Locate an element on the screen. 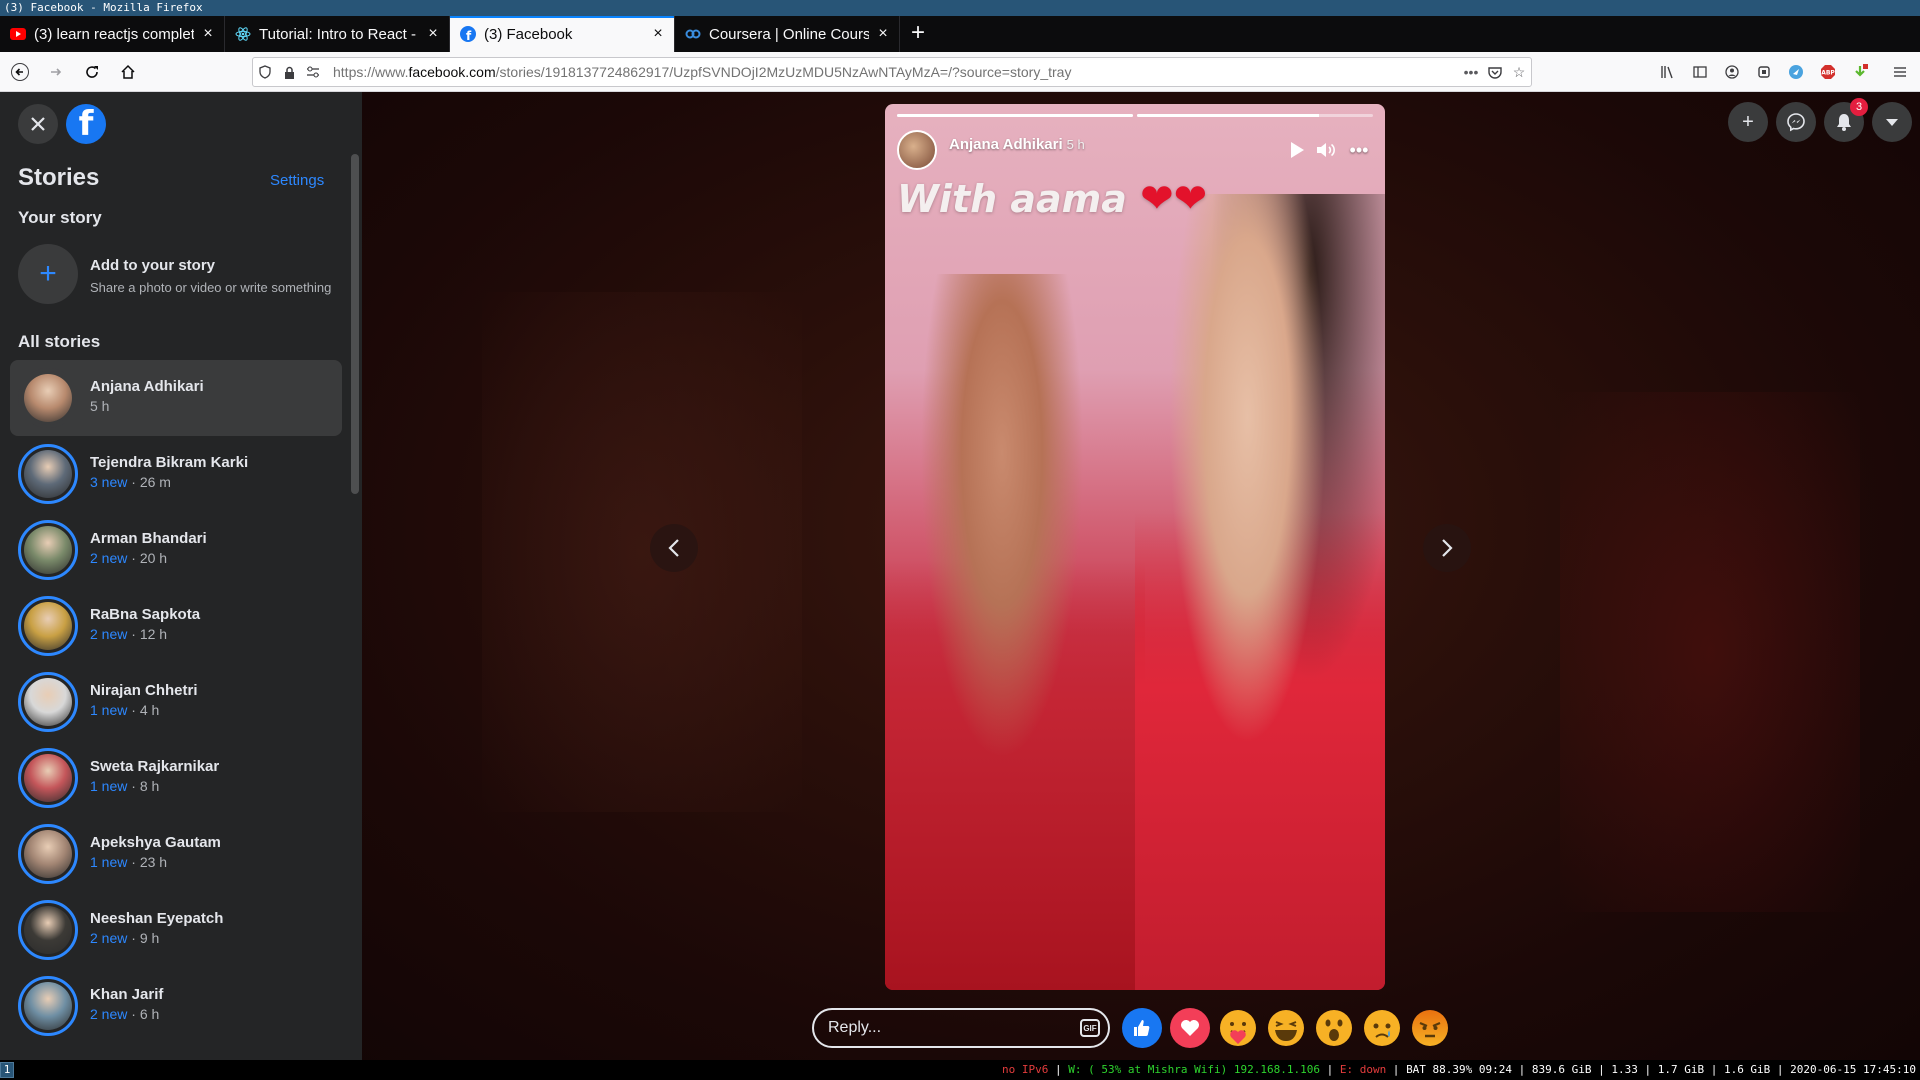 The height and width of the screenshot is (1080, 1920). tab-label: Tutorial: Intro to React - is located at coordinates (338, 34).